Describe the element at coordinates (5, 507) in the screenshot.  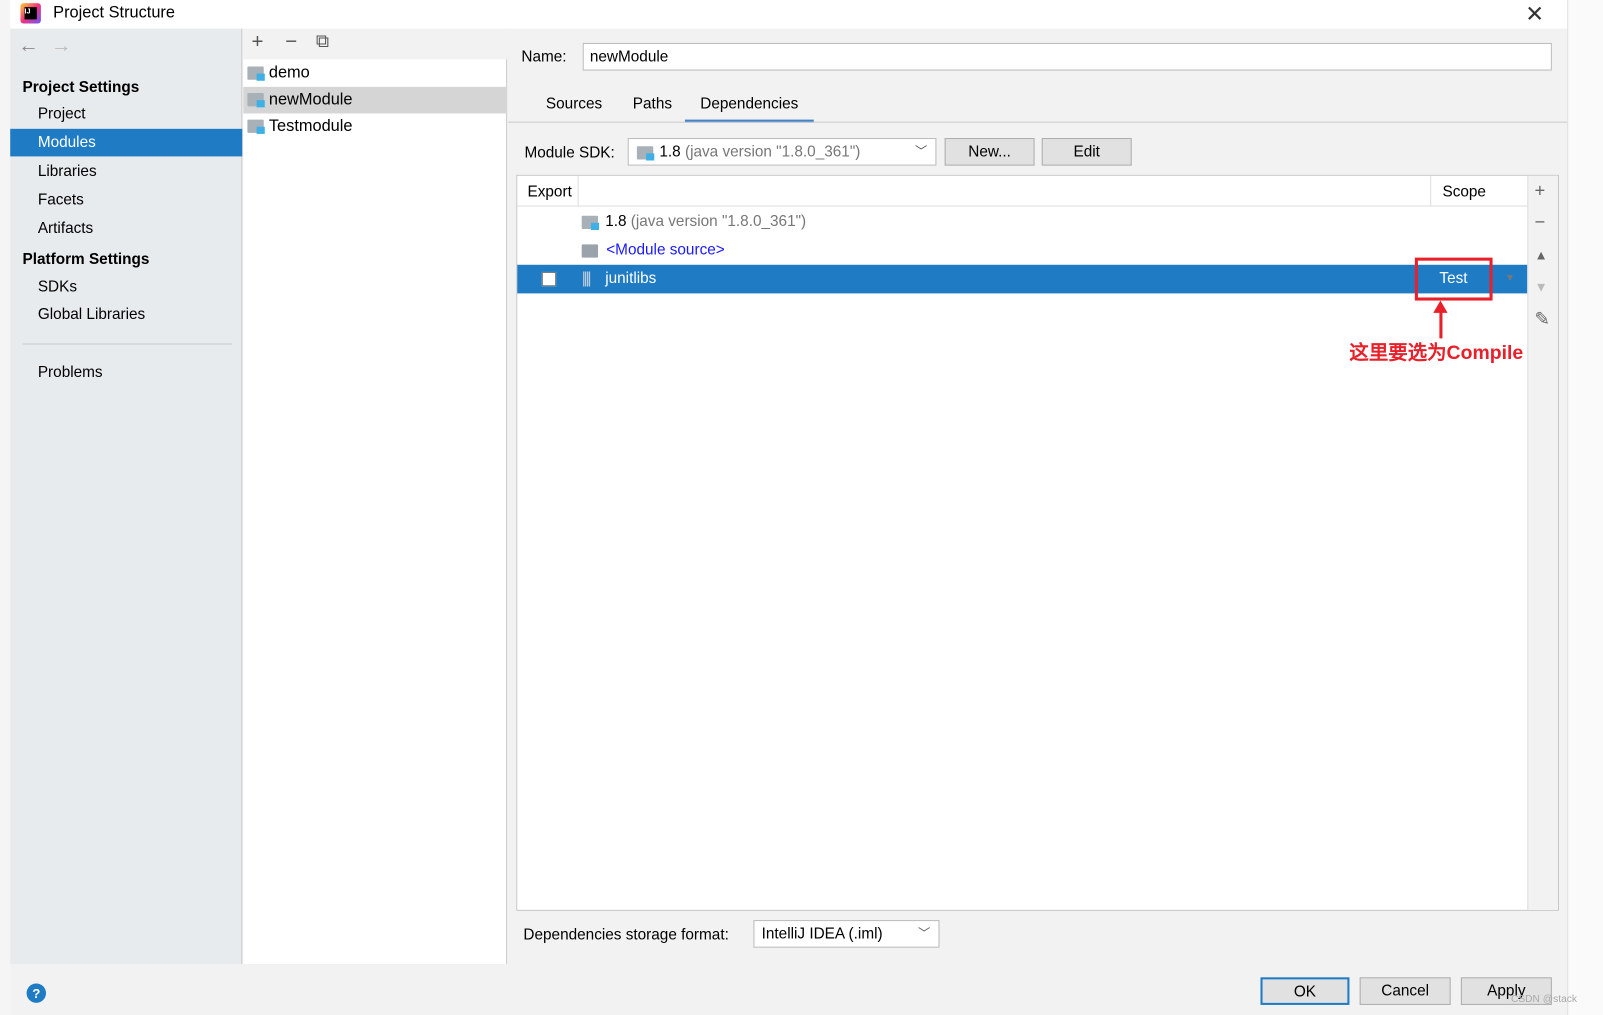
I see `background-editor` at that location.